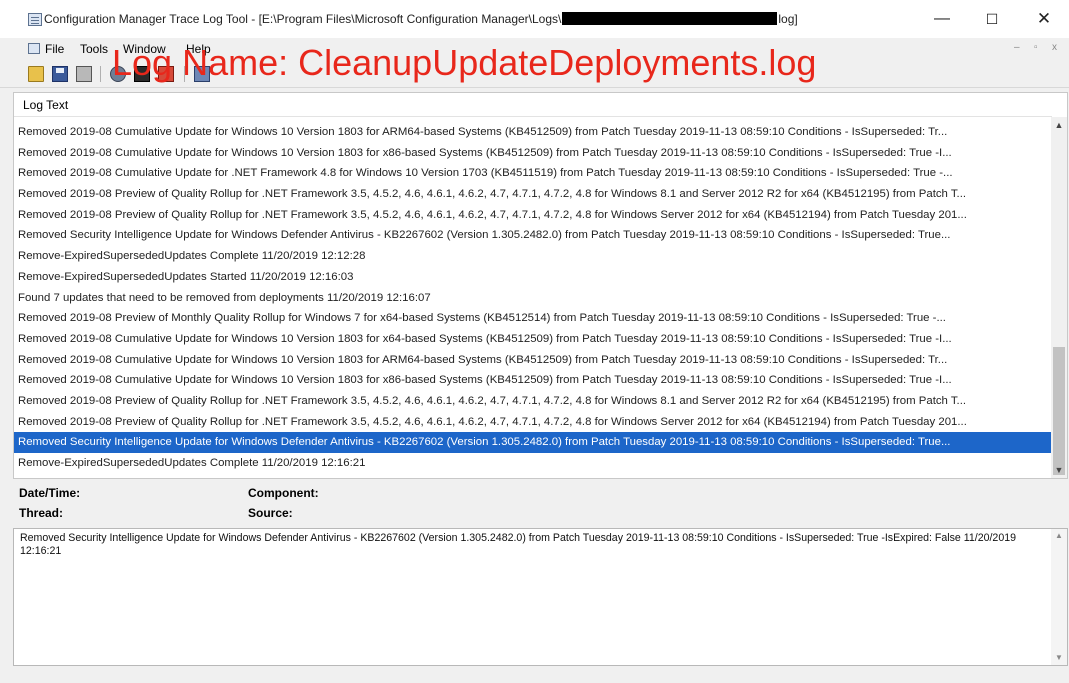 Image resolution: width=1069 pixels, height=683 pixels. Describe the element at coordinates (35, 19) in the screenshot. I see `app-icon` at that location.